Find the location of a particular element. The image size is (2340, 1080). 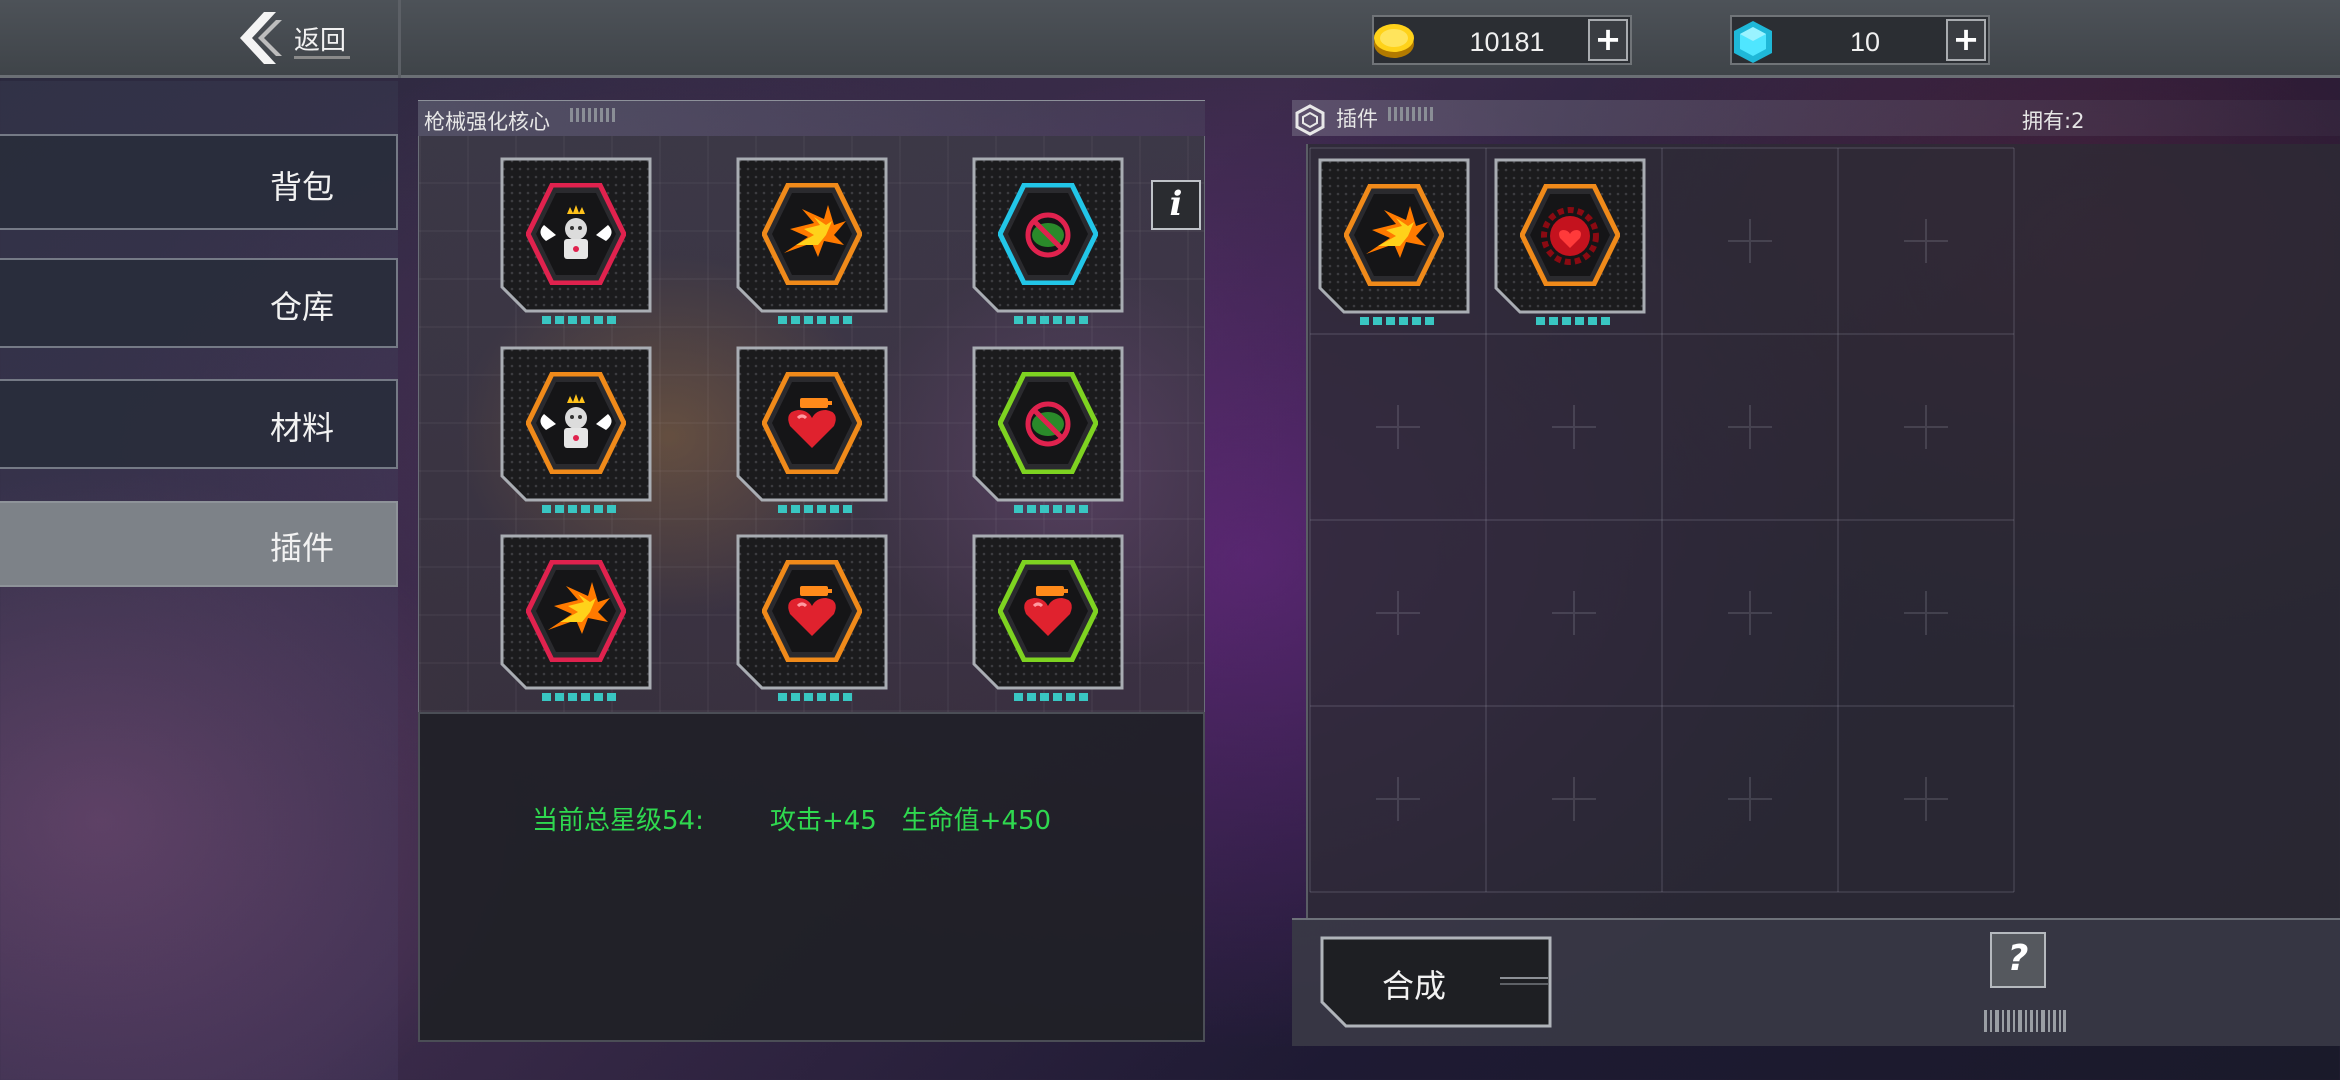

cyan-gem-icon is located at coordinates (1753, 42).